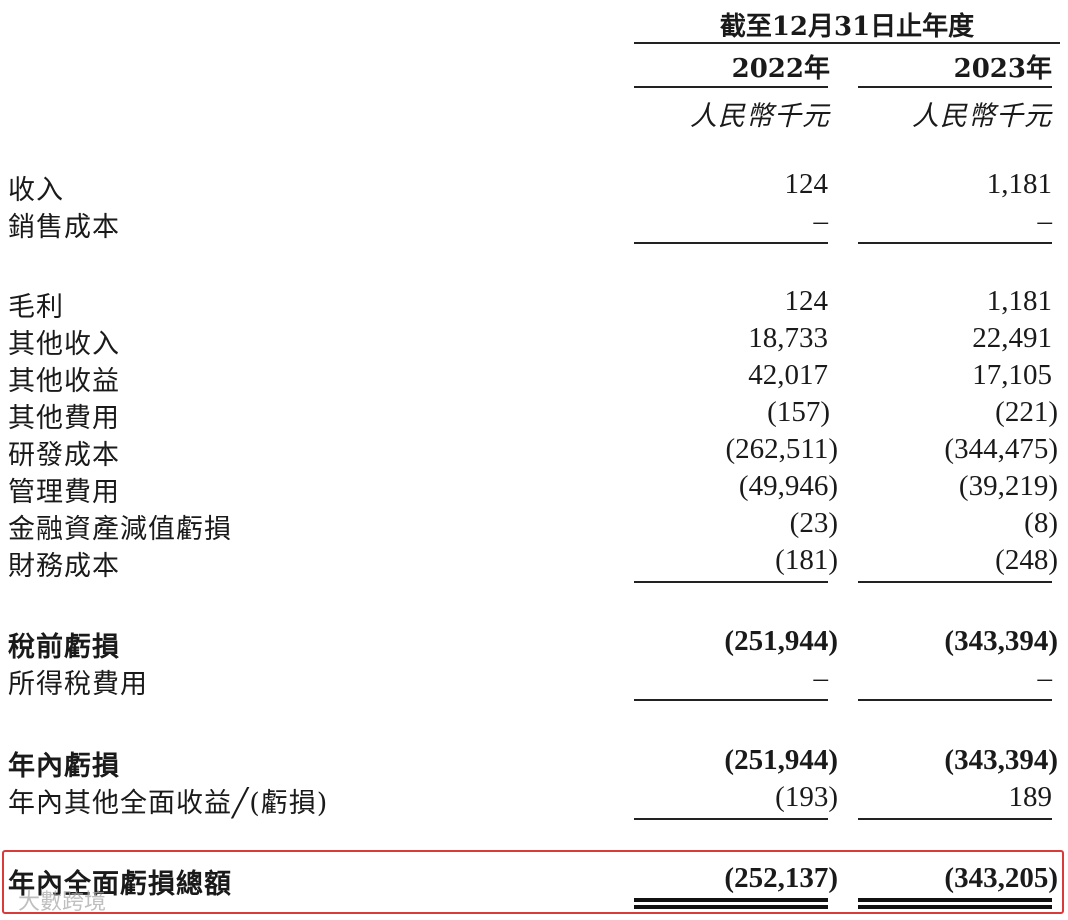 This screenshot has width=1068, height=920. I want to click on col-2022-year-rule, so click(731, 87).